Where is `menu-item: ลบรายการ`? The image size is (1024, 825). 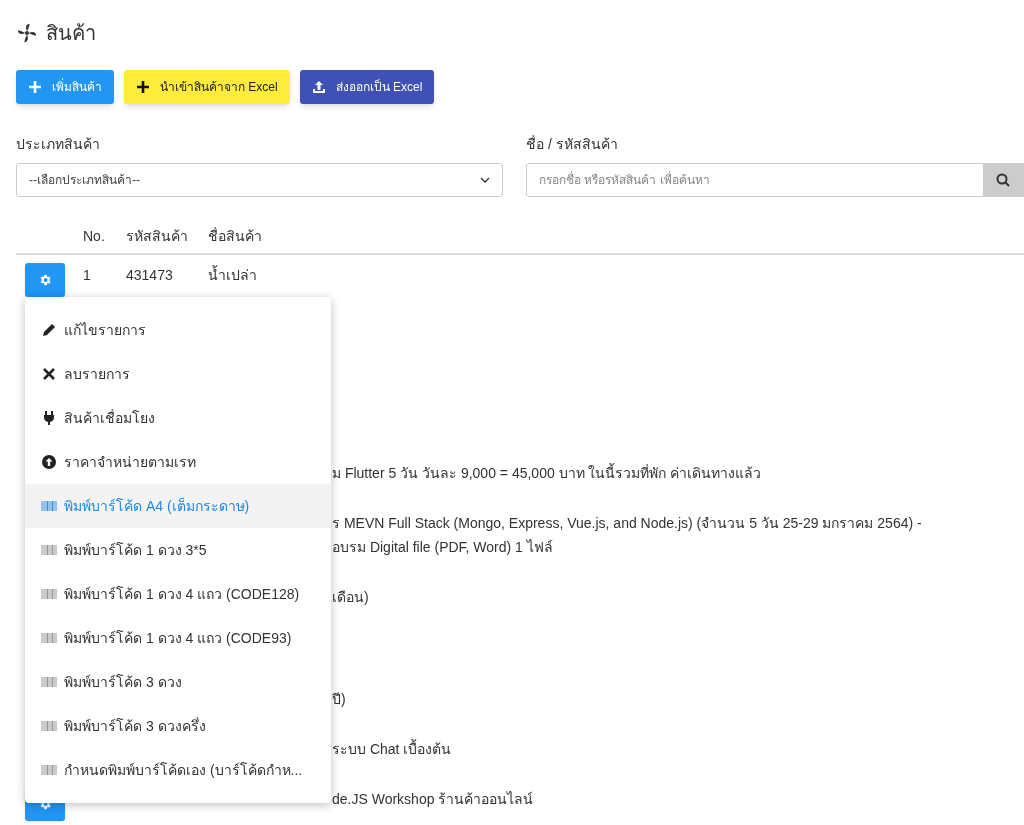 menu-item: ลบรายการ is located at coordinates (178, 374).